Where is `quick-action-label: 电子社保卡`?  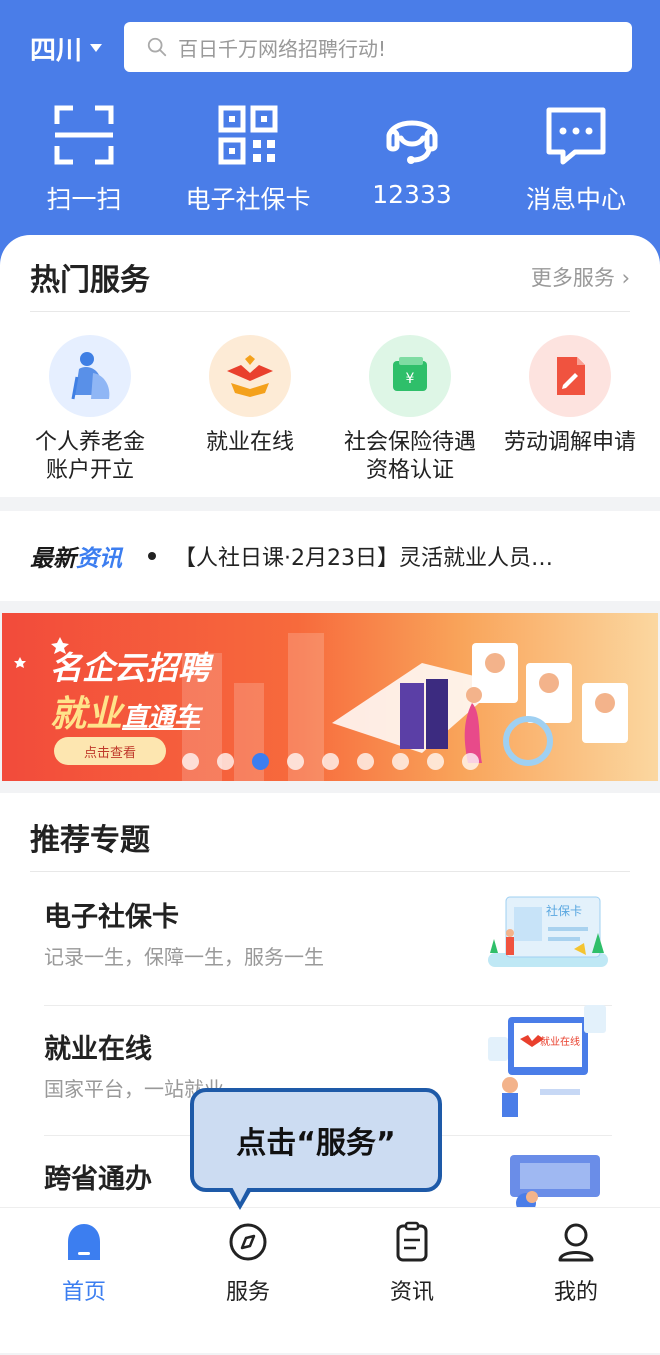 quick-action-label: 电子社保卡 is located at coordinates (248, 199).